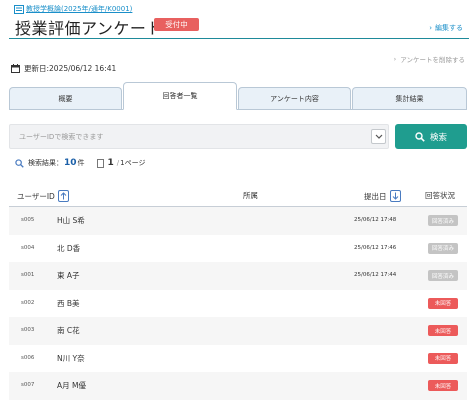  What do you see at coordinates (238, 386) in the screenshot?
I see `table-row: s007 A月 M優 未回答` at bounding box center [238, 386].